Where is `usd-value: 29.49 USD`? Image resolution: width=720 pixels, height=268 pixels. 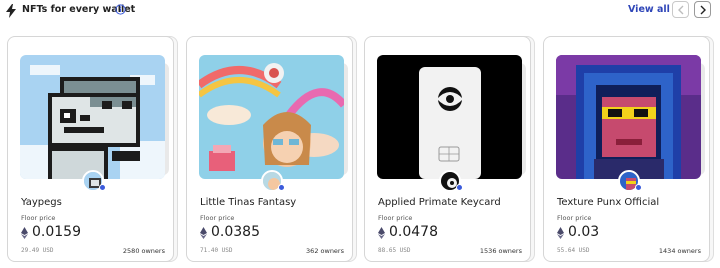 usd-value: 29.49 USD is located at coordinates (37, 250).